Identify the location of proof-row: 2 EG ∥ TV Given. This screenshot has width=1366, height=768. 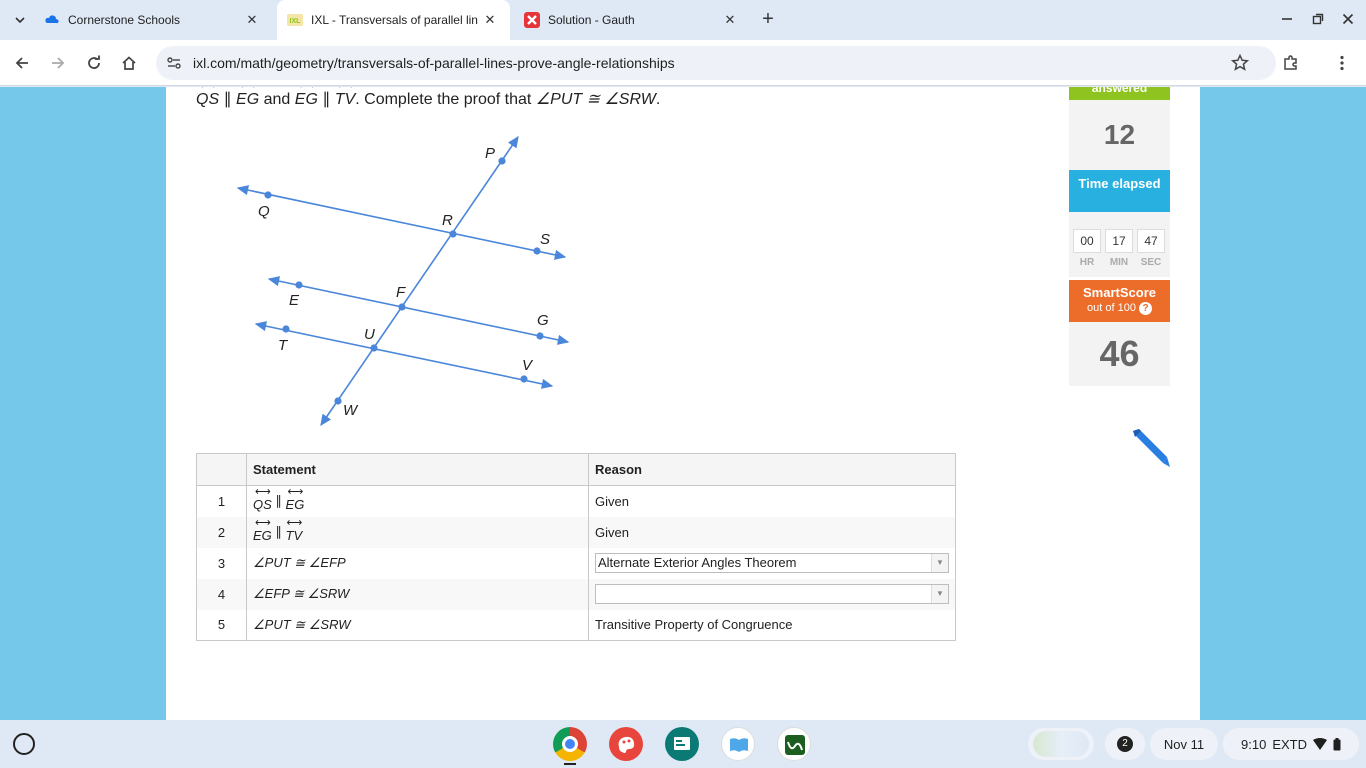
(576, 532).